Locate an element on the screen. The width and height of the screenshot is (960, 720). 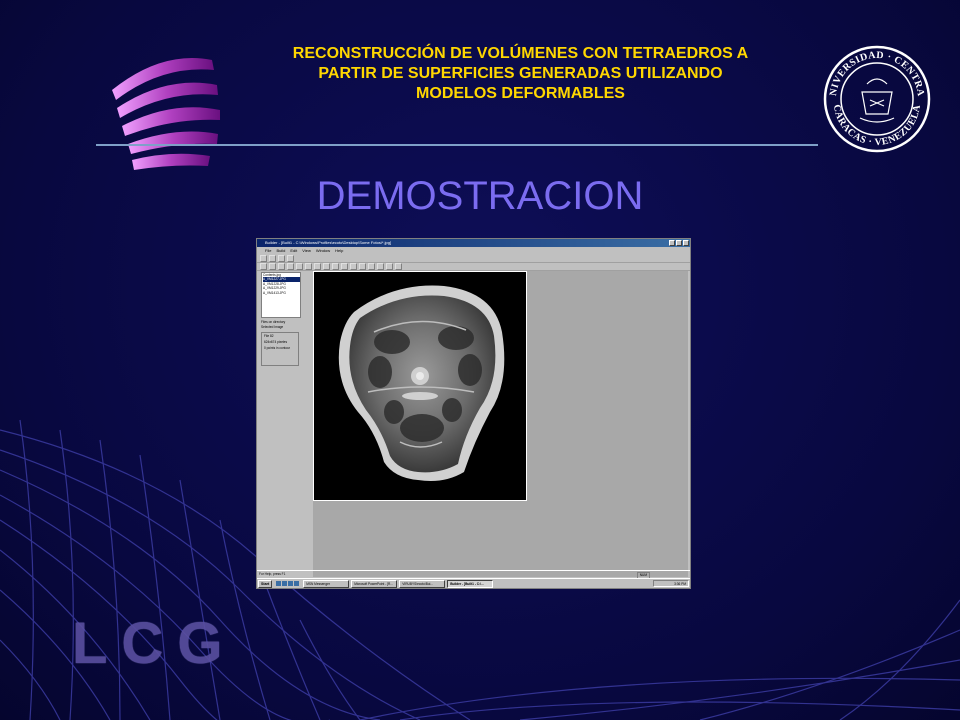
taskbar-clock: 3:36 PM is located at coordinates (671, 583).